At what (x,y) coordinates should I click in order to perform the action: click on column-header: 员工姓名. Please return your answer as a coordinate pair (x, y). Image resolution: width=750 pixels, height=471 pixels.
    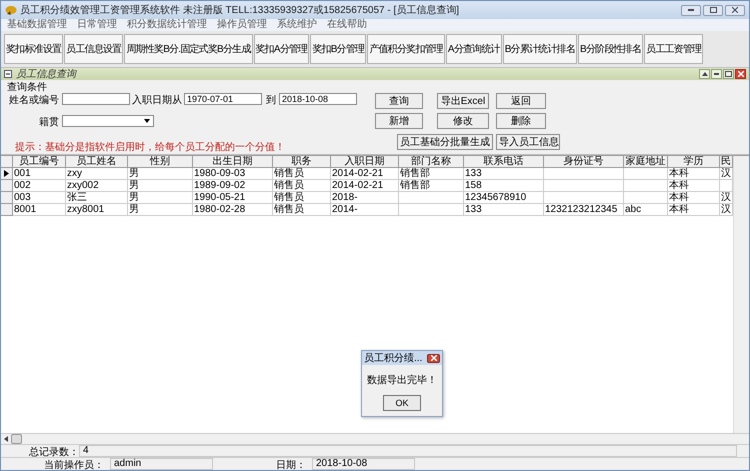
    Looking at the image, I should click on (97, 162).